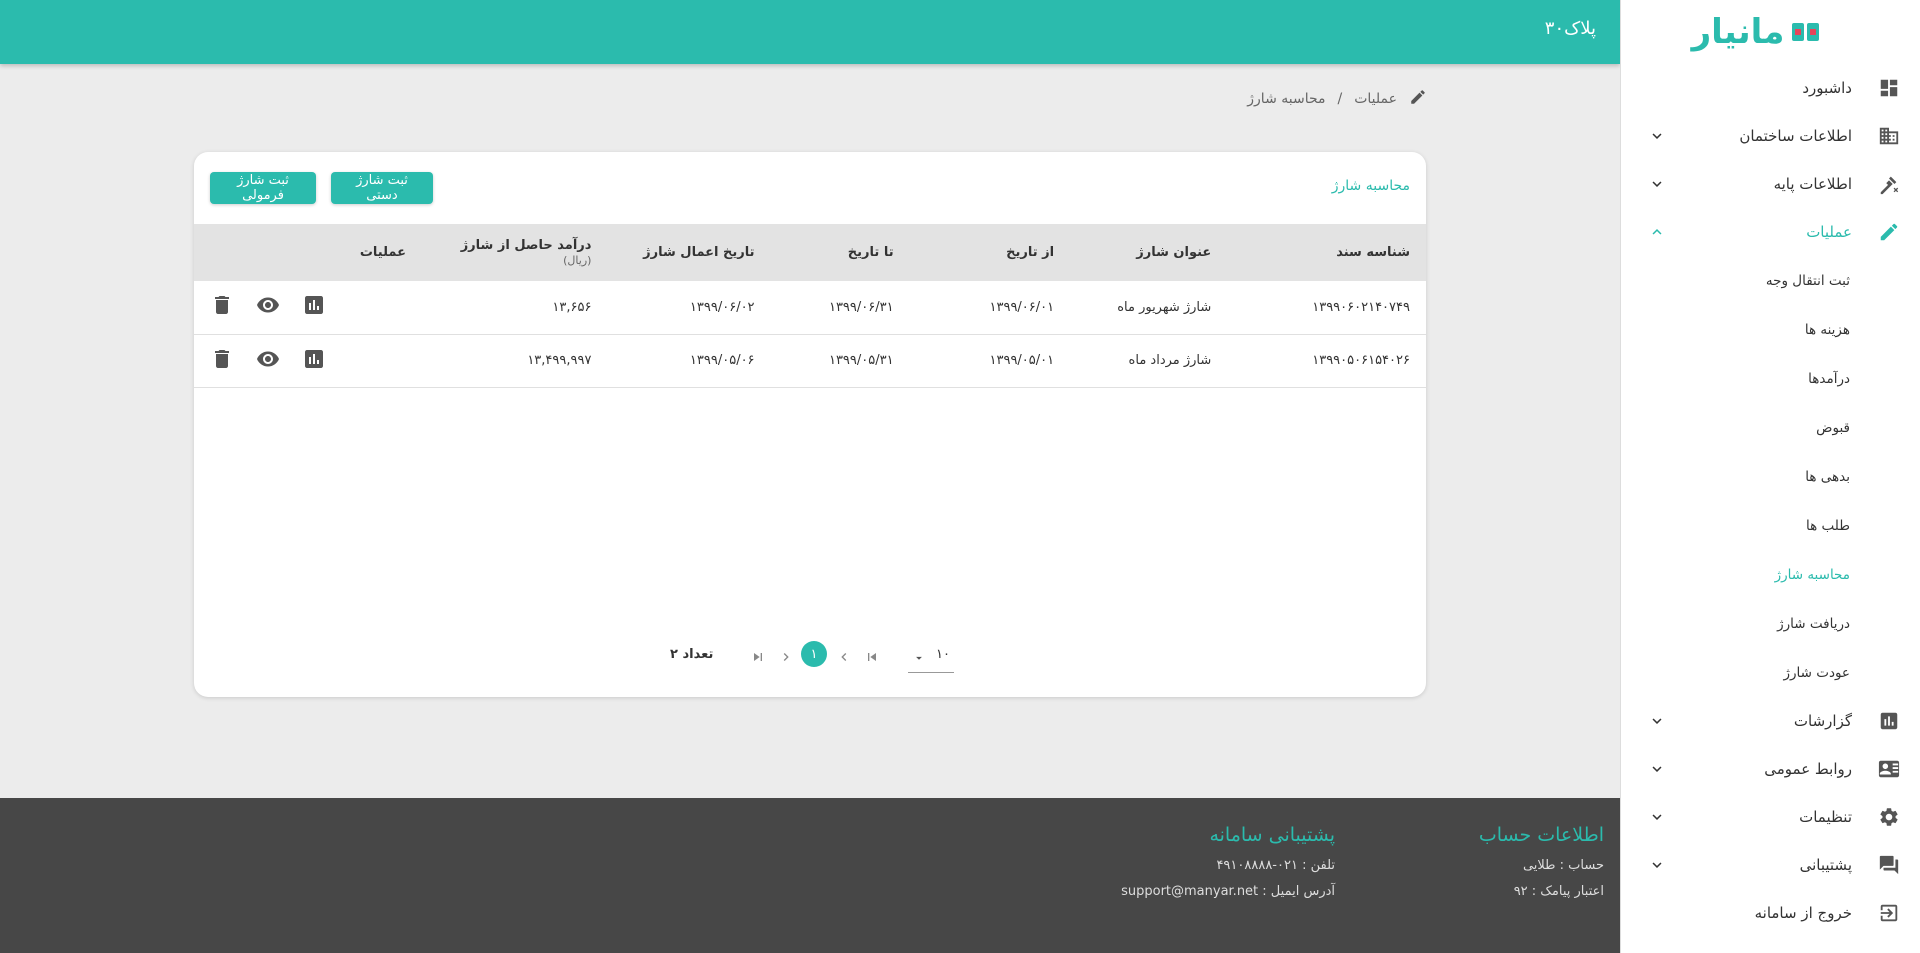 The image size is (1920, 953). I want to click on chevron-up-icon, so click(1657, 232).